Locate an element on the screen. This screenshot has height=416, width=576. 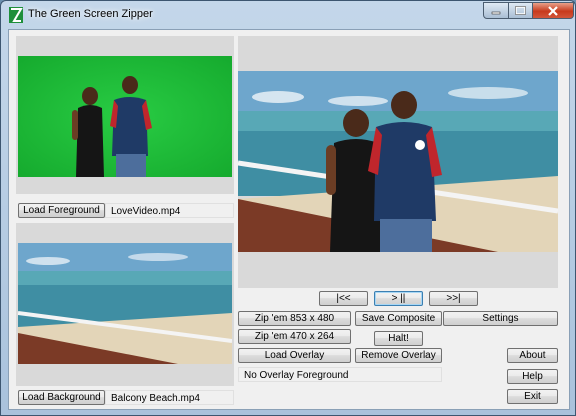
window-title: The Green Screen Zipper is located at coordinates (90, 14).